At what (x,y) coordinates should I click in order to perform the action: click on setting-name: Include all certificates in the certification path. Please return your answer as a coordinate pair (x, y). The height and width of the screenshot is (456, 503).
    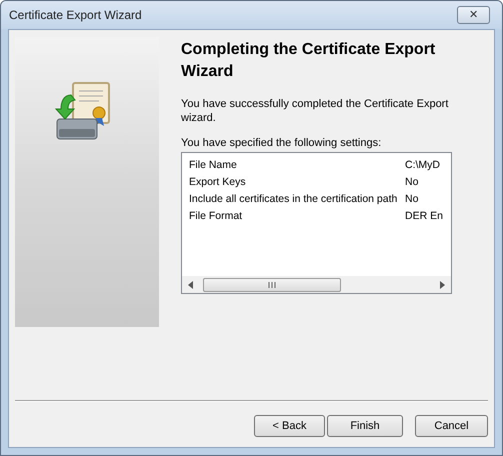
    Looking at the image, I should click on (293, 199).